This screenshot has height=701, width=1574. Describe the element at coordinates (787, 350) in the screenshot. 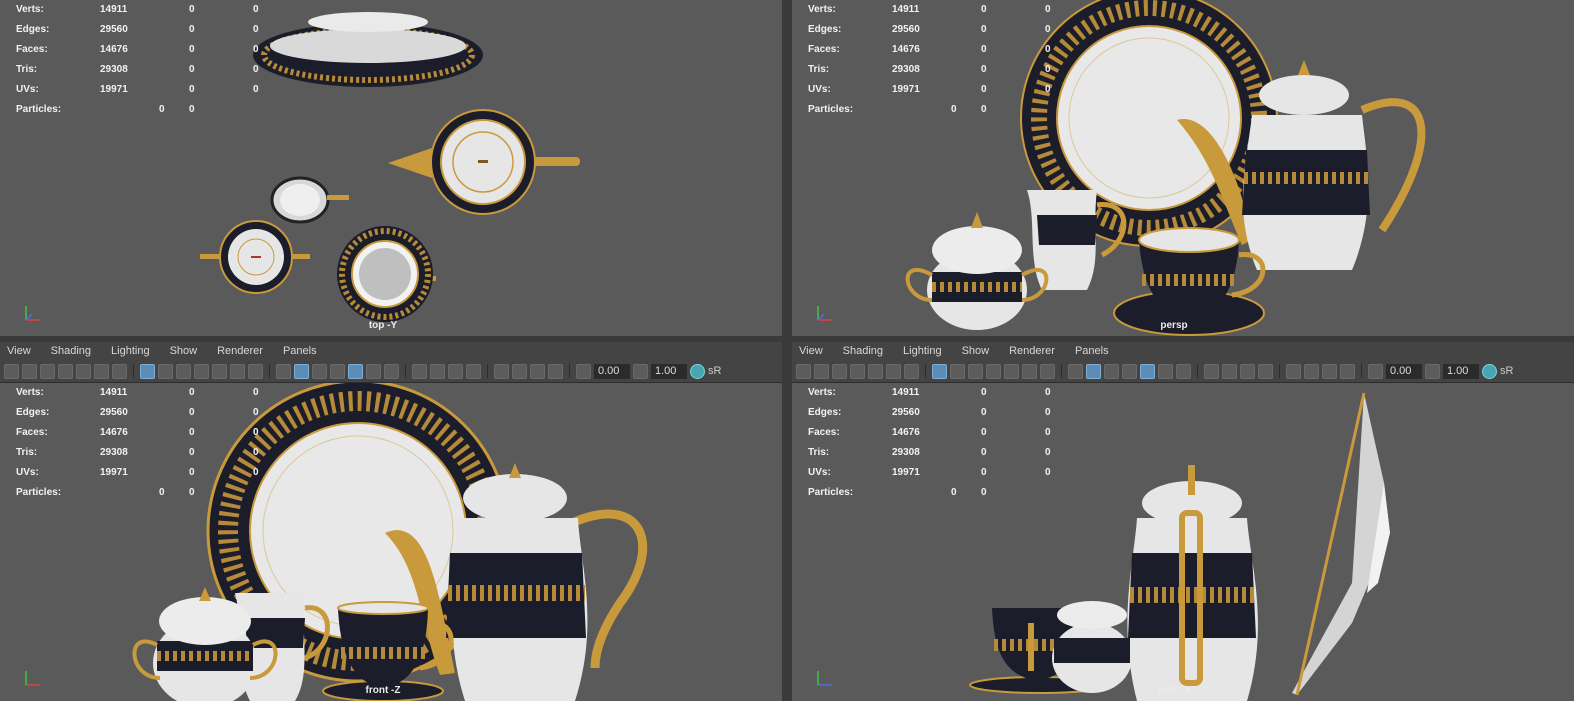

I see `pane-splitter-vertical` at that location.